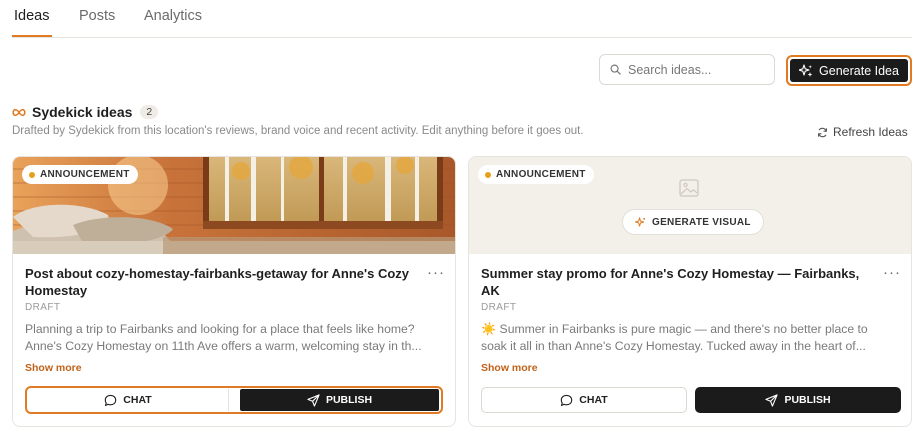  Describe the element at coordinates (698, 70) in the screenshot. I see `search-input` at that location.